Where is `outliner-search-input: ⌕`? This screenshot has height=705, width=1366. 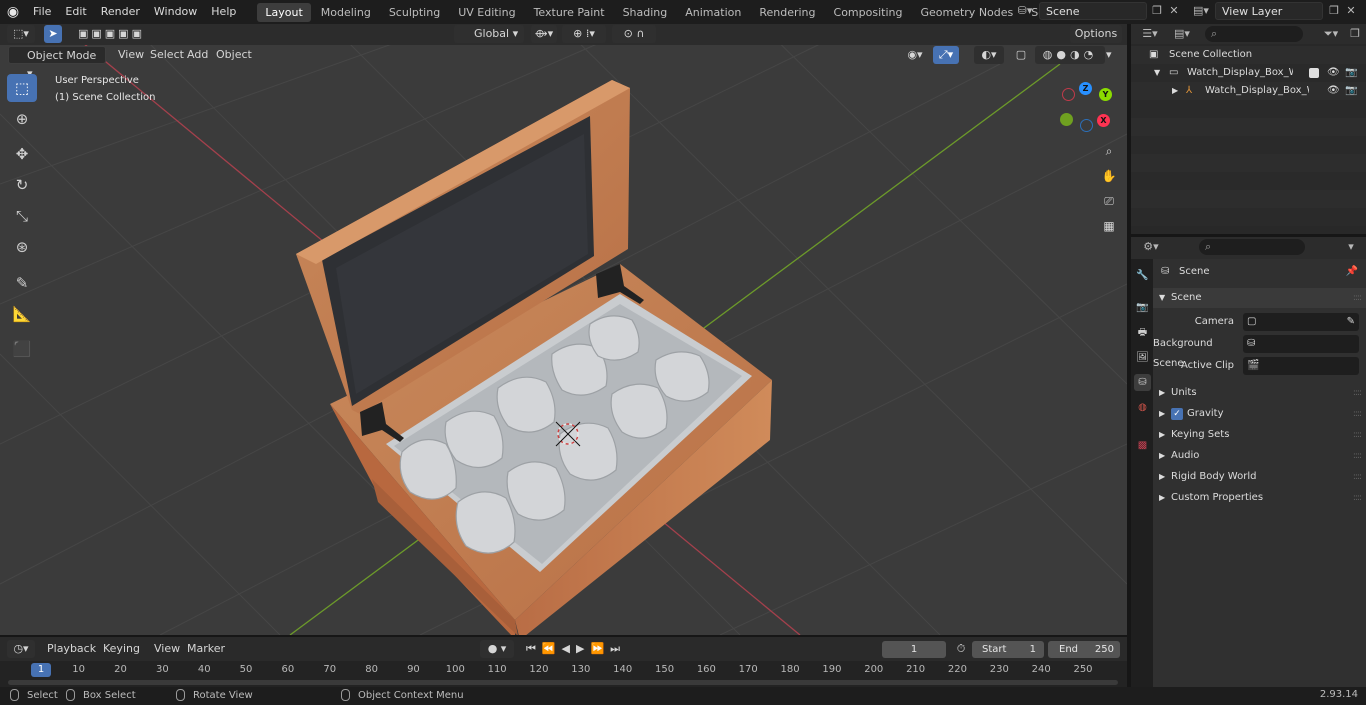
outliner-search-input: ⌕ is located at coordinates (1254, 34).